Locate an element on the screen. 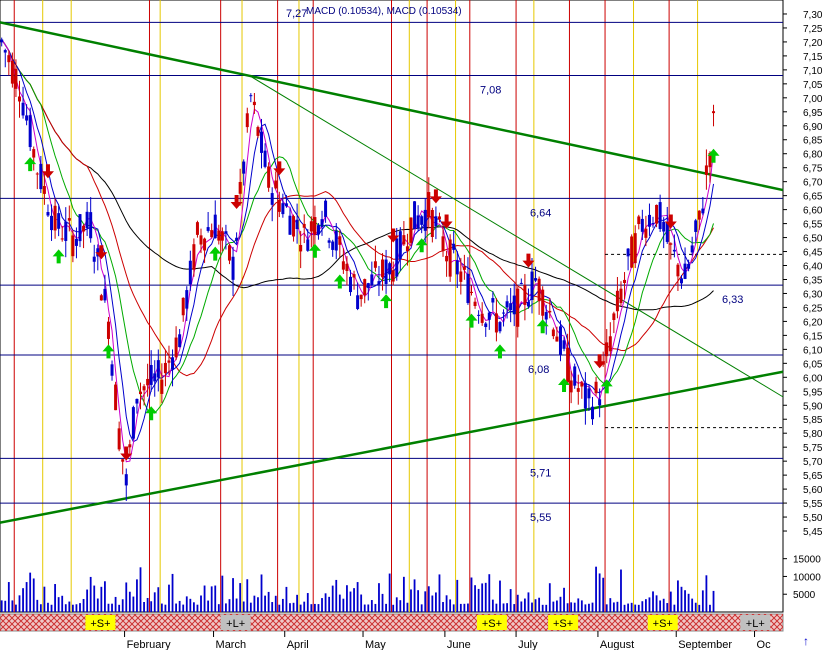 This screenshot has width=830, height=655. y-tick-label: 6,95 is located at coordinates (813, 113).